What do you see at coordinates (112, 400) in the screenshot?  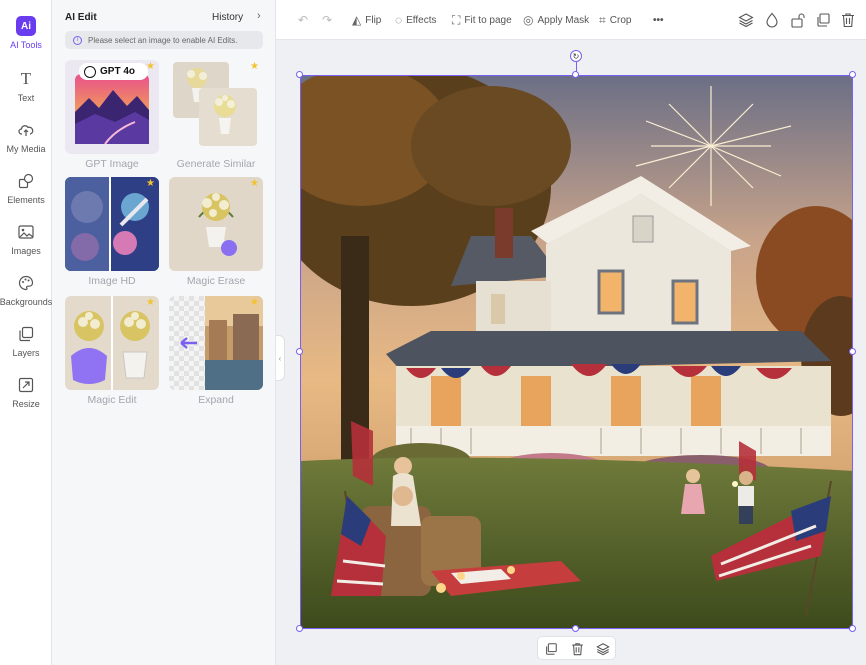 I see `tool-label: Magic Edit` at bounding box center [112, 400].